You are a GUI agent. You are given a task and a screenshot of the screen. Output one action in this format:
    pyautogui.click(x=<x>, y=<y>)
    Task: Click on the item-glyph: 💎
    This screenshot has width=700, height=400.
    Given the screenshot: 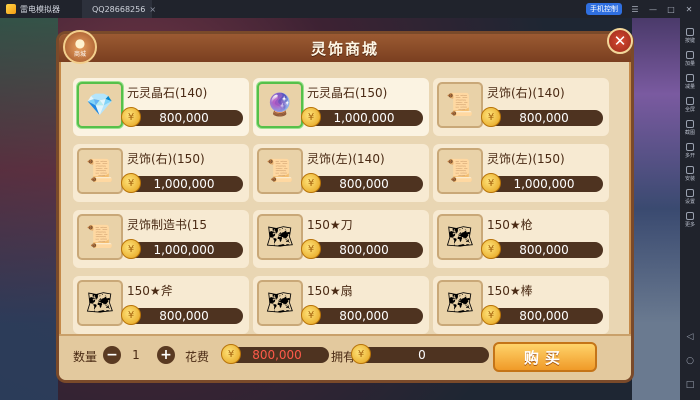 What is the action you would take?
    pyautogui.click(x=100, y=105)
    